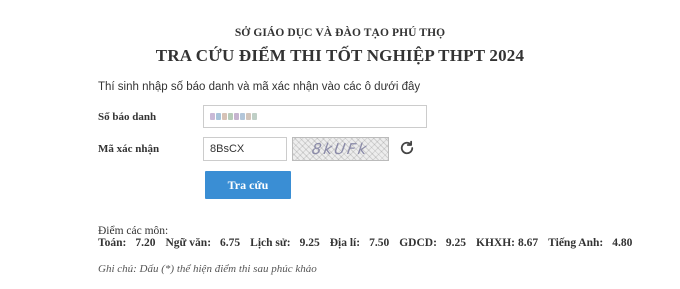  Describe the element at coordinates (407, 148) in the screenshot. I see `refresh-icon` at that location.